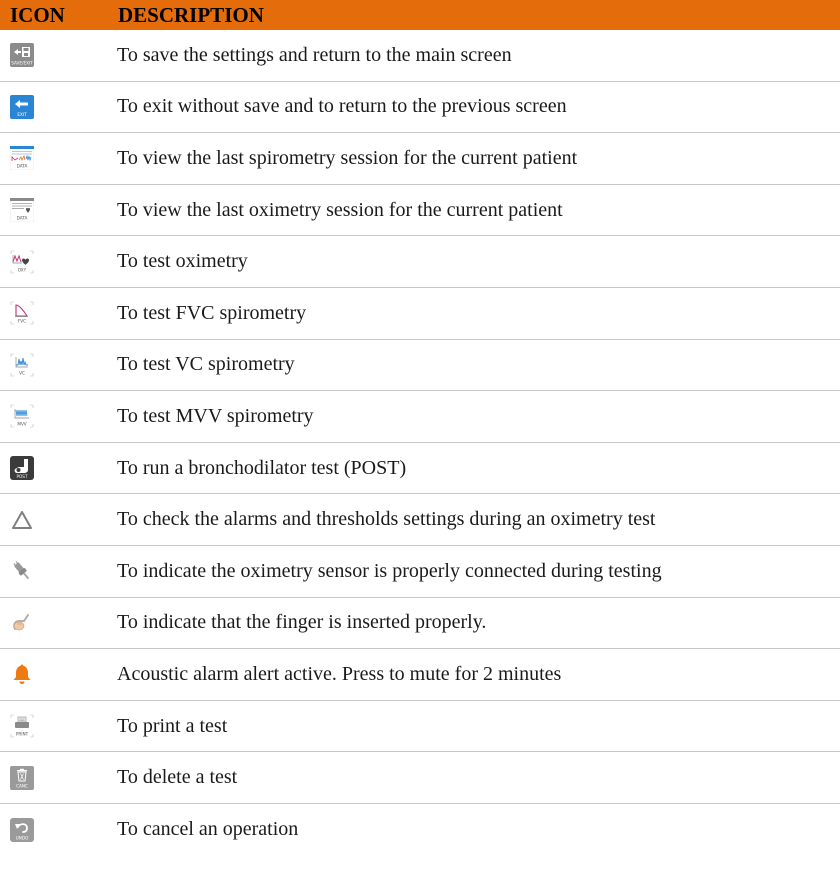 This screenshot has height=892, width=840. What do you see at coordinates (262, 467) in the screenshot?
I see `row-description: To run a bronchodilator test (POST)` at bounding box center [262, 467].